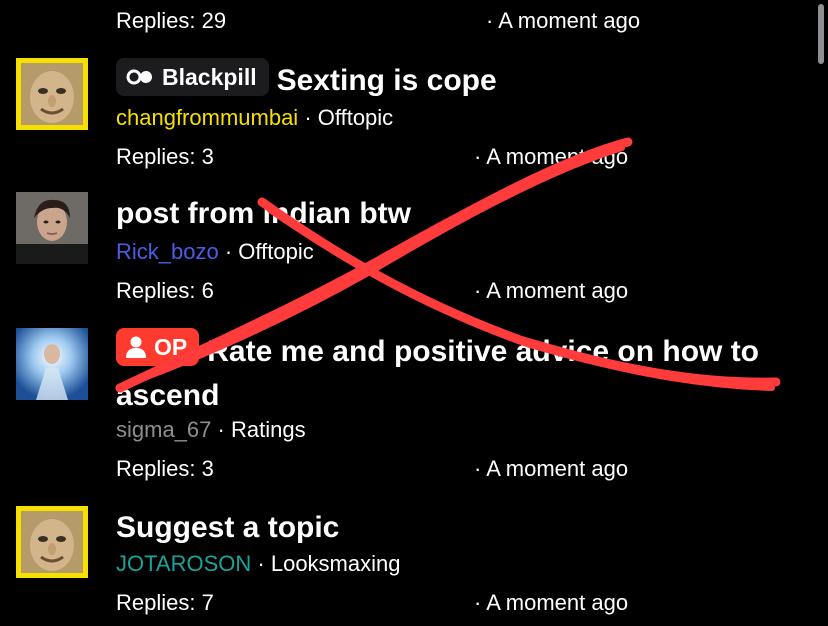  Describe the element at coordinates (171, 20) in the screenshot. I see `replies-count: Replies: 29` at that location.